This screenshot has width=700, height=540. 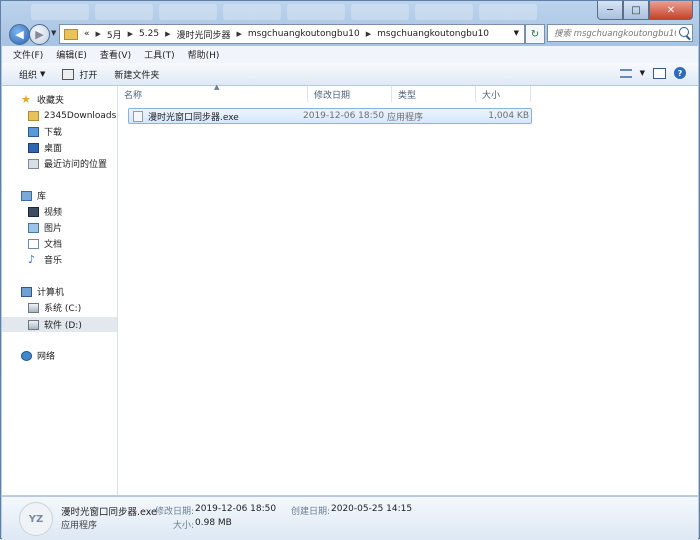 I want to click on breadcrumb-item: 漫时光同步器, so click(x=203, y=34).